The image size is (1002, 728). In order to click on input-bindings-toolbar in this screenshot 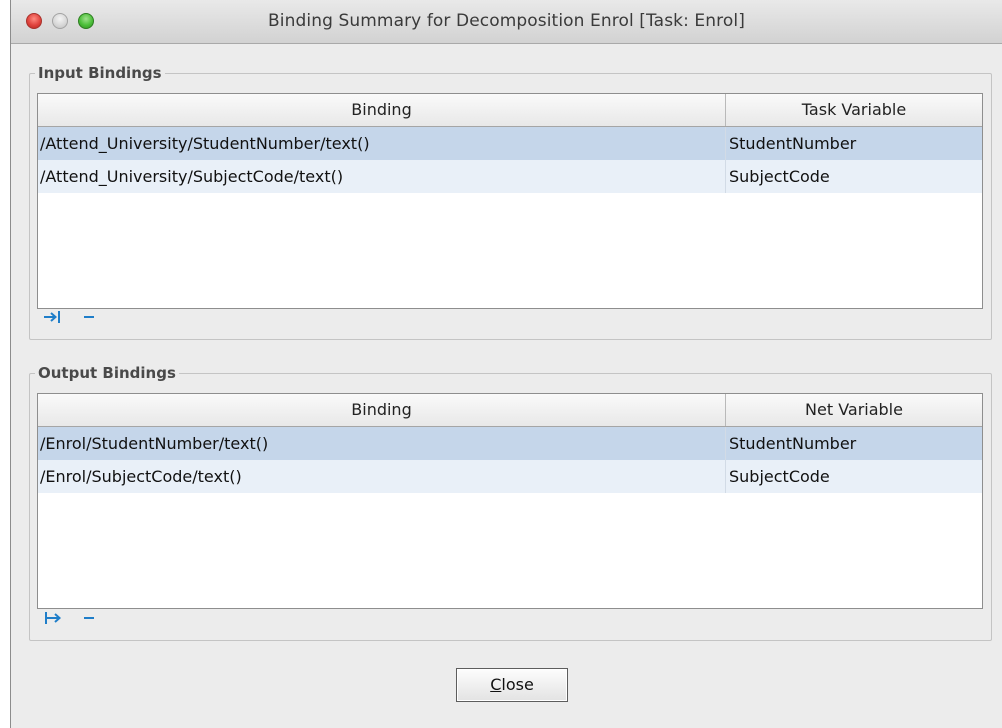, I will do `click(71, 317)`.